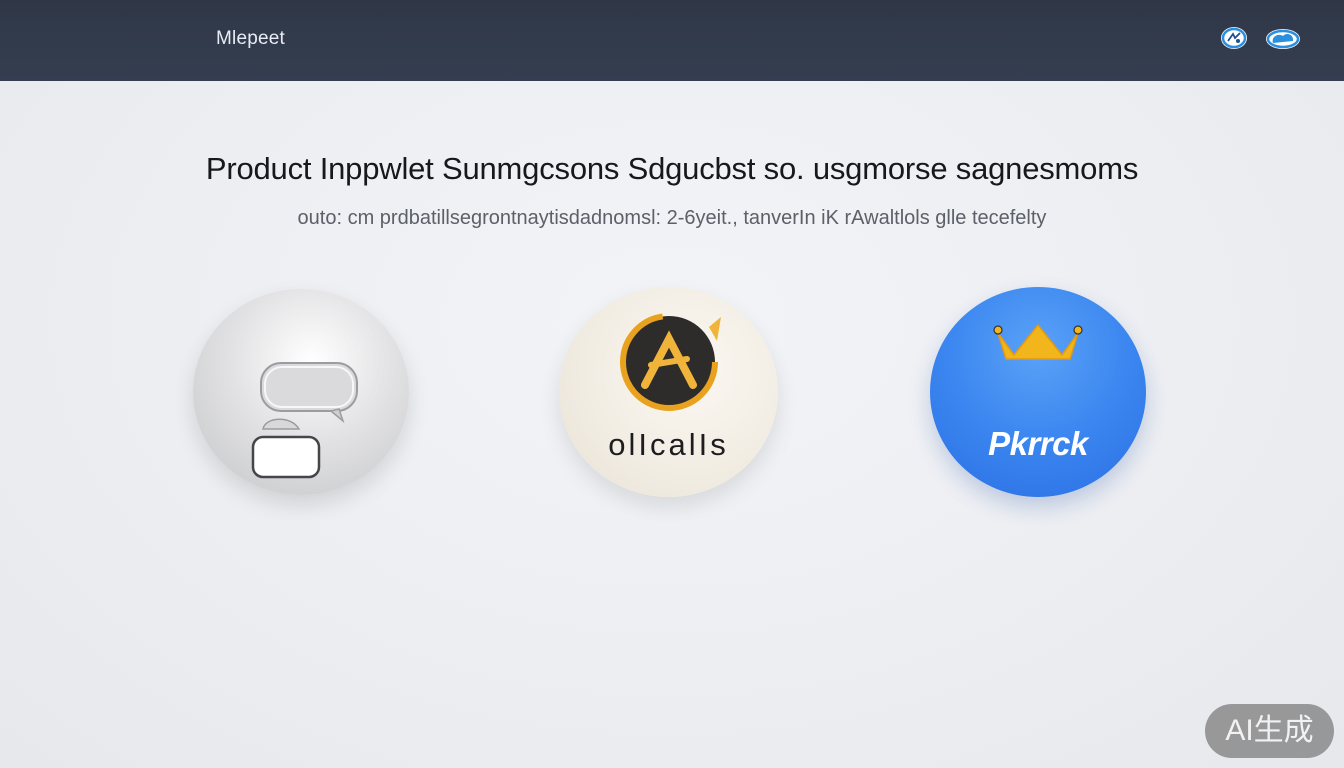 This screenshot has width=1344, height=768. Describe the element at coordinates (670, 362) in the screenshot. I see `tools-badge-icon` at that location.